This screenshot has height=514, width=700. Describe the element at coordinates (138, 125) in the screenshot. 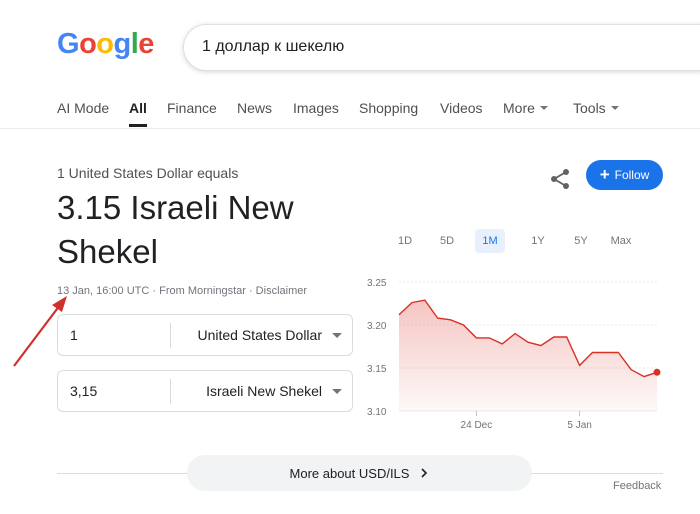

I see `active-tab-indicator` at that location.